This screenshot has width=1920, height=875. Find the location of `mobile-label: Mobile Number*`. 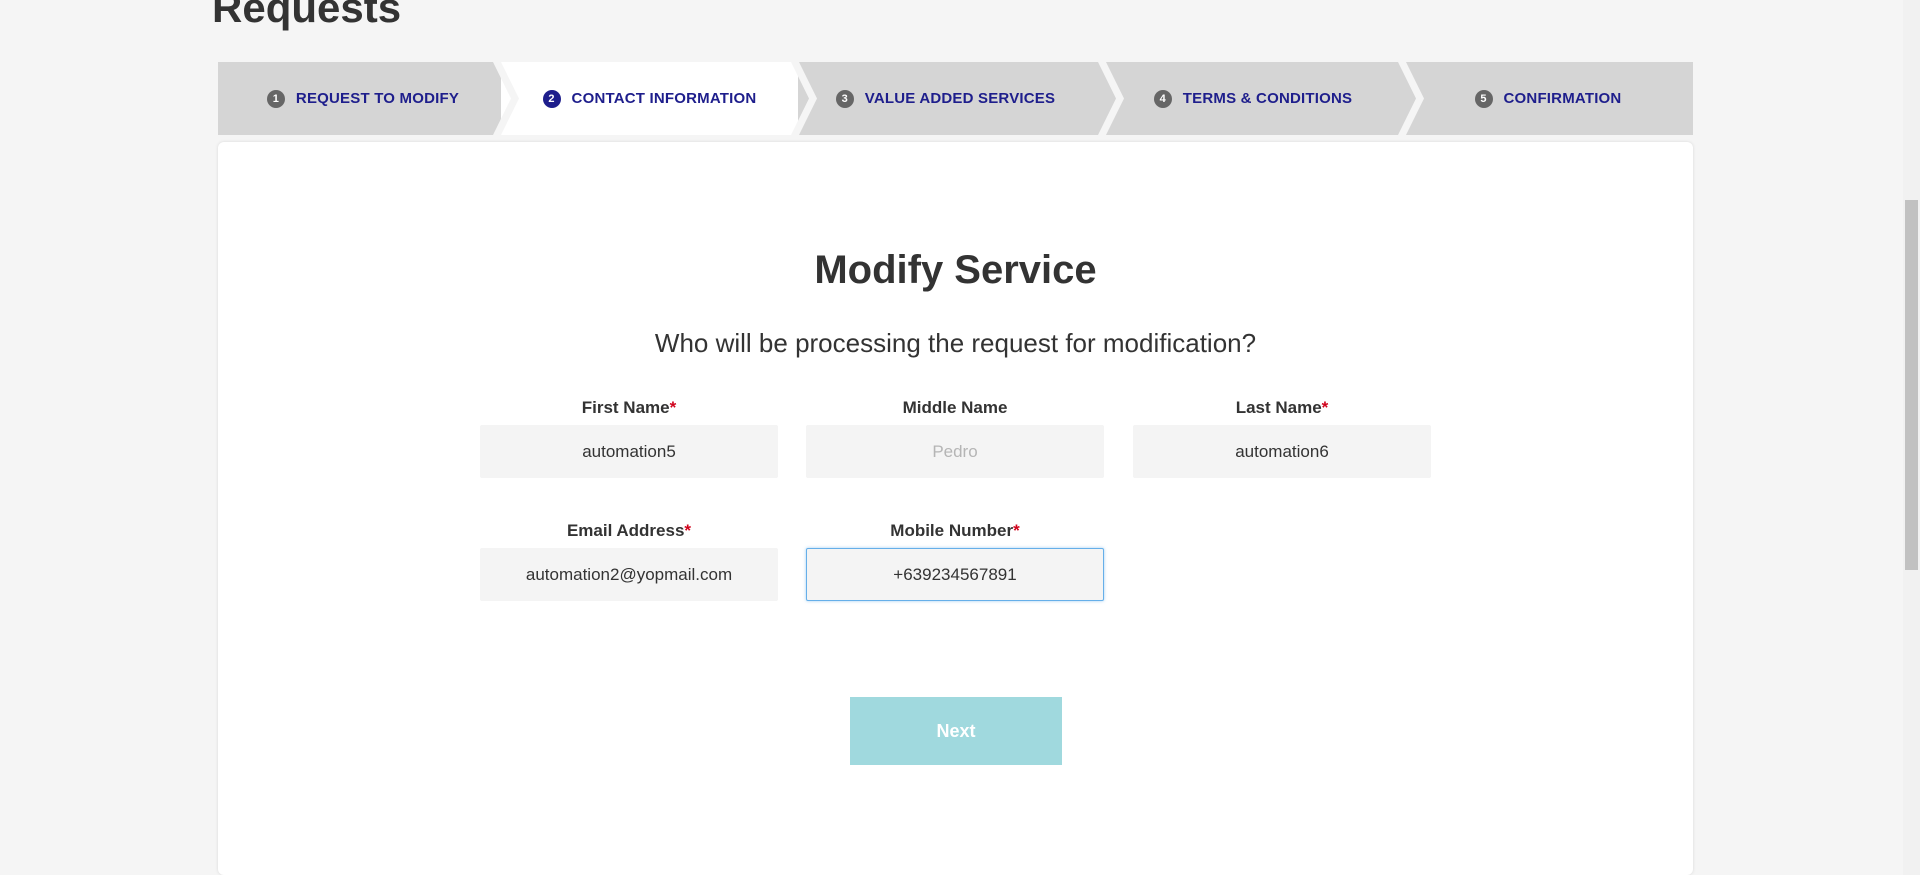

mobile-label: Mobile Number* is located at coordinates (955, 531).